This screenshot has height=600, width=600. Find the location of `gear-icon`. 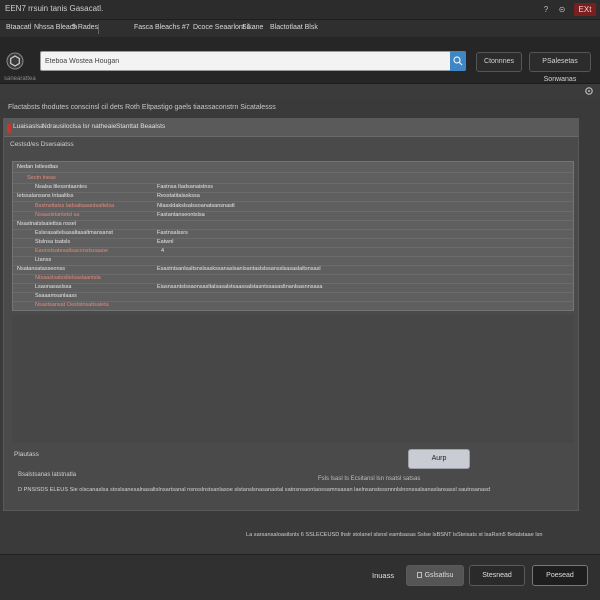

gear-icon is located at coordinates (589, 91).